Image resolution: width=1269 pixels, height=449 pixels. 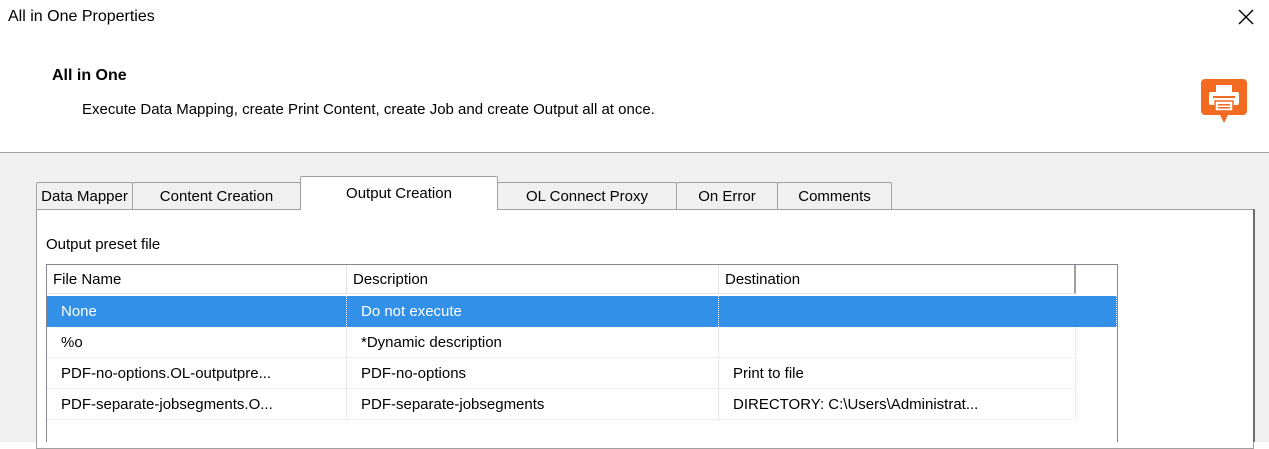 What do you see at coordinates (197, 342) in the screenshot?
I see `cell-file-name: %o` at bounding box center [197, 342].